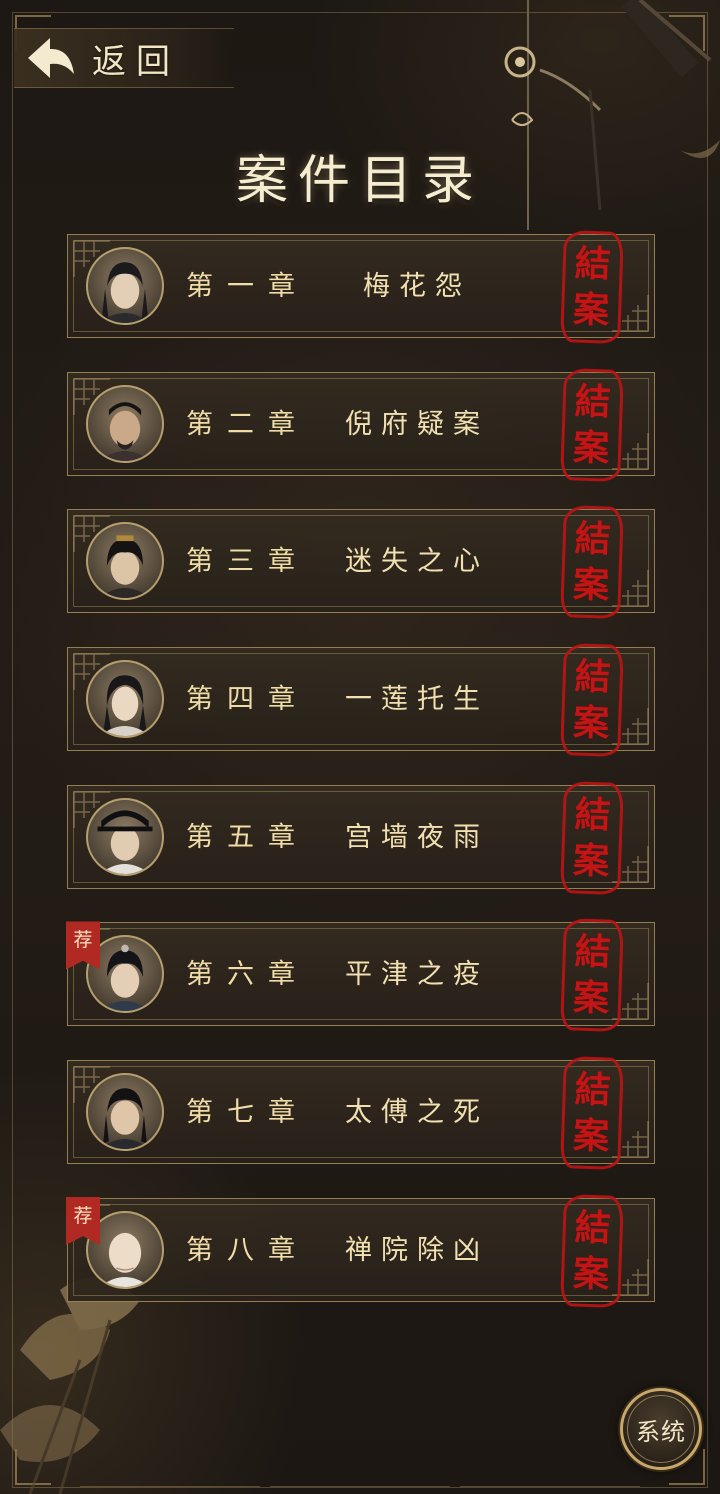 The width and height of the screenshot is (720, 1494). I want to click on chapter-card: 第四章 一莲托生 結案, so click(361, 700).